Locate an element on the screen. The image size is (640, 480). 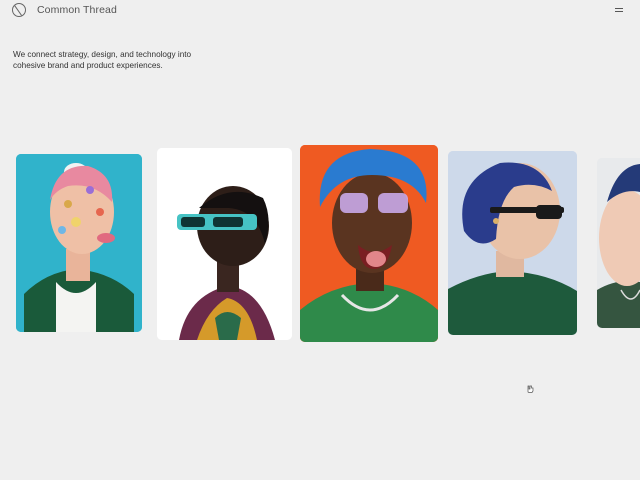
hand-cursor-icon is located at coordinates (530, 387).